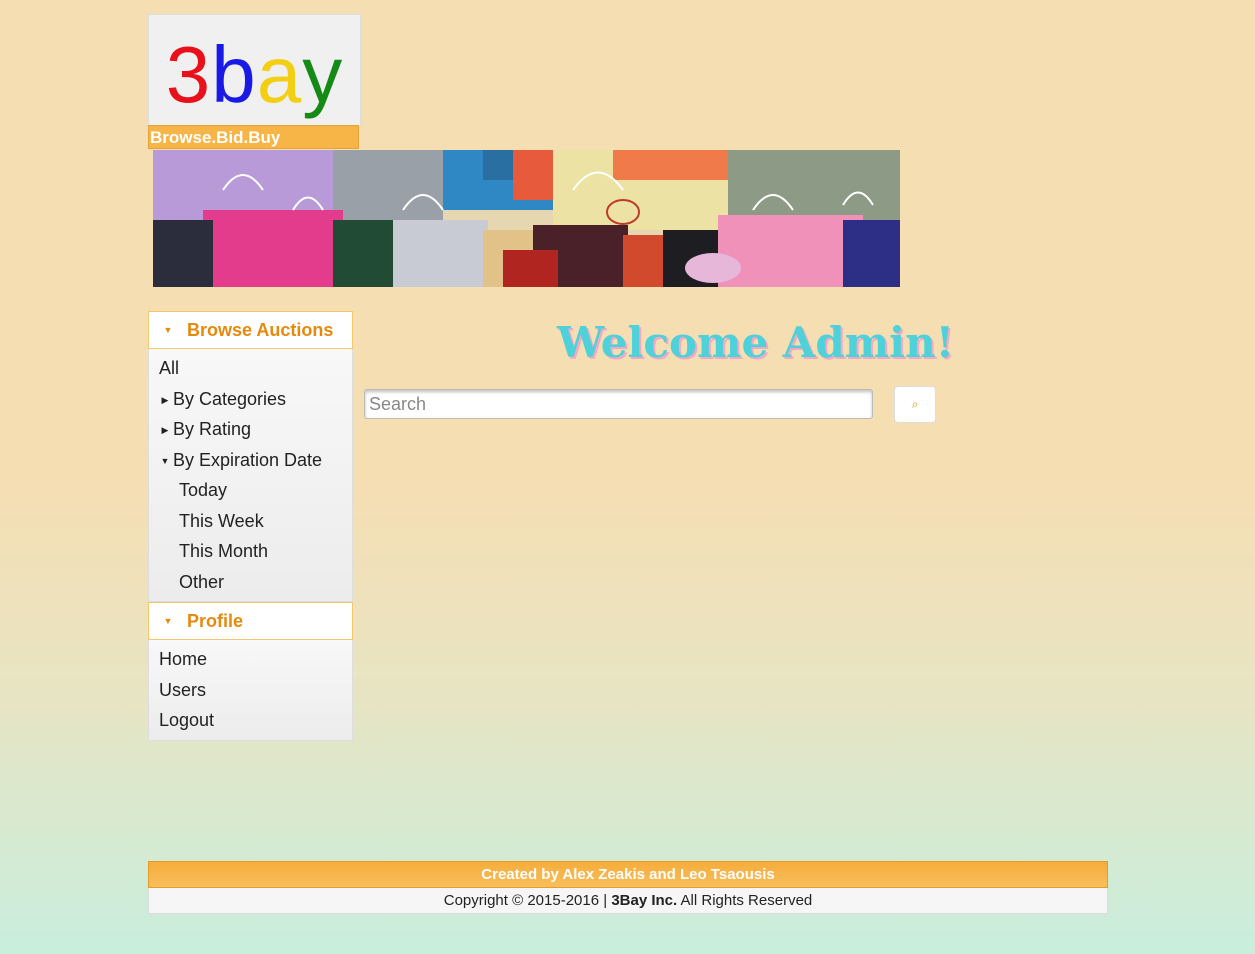 This screenshot has width=1255, height=954. I want to click on logo-letter-b: b, so click(234, 74).